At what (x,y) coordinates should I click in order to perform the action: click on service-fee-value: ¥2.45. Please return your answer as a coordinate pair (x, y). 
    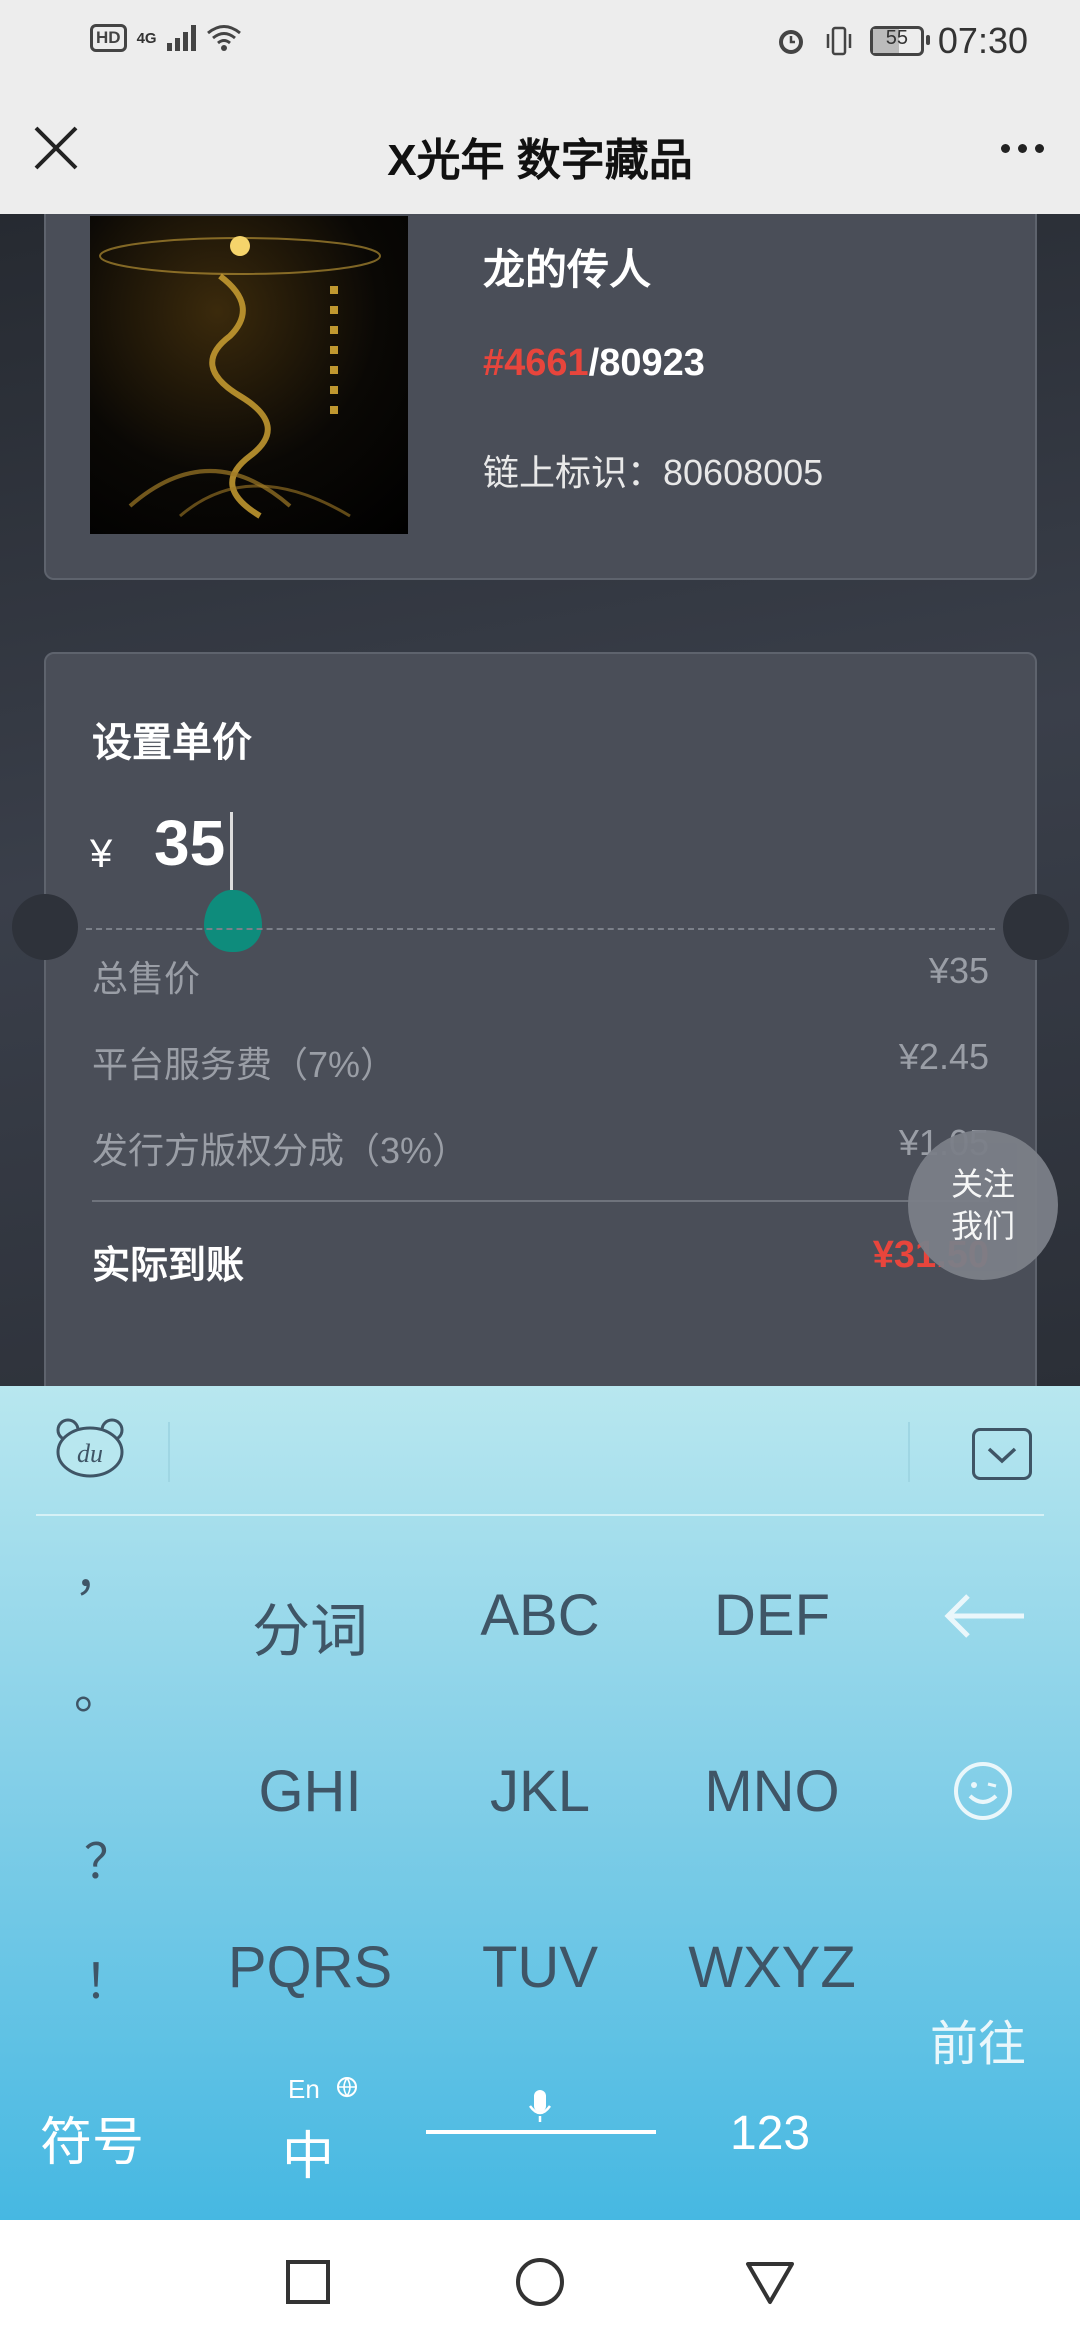
    Looking at the image, I should click on (943, 1056).